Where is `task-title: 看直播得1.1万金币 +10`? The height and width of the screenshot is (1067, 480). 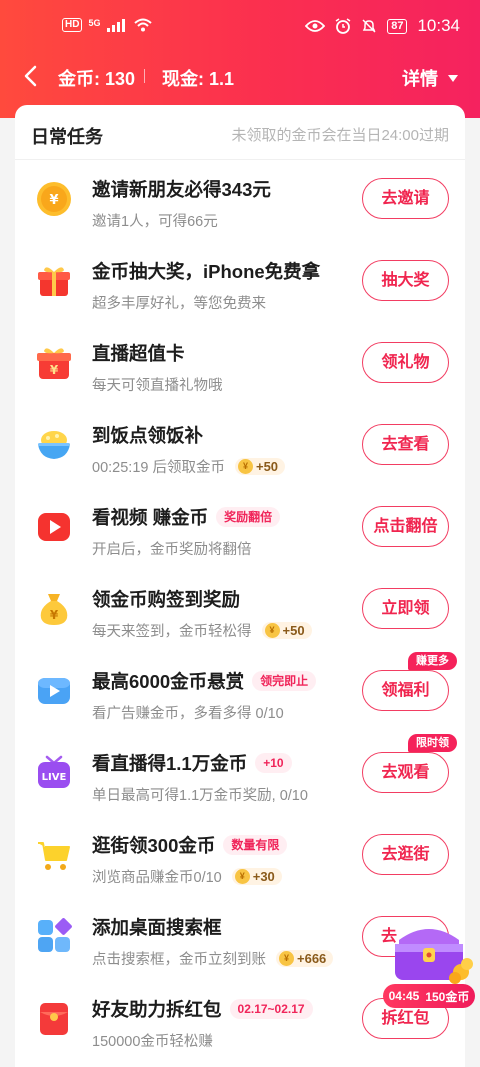 task-title: 看直播得1.1万金币 +10 is located at coordinates (192, 763).